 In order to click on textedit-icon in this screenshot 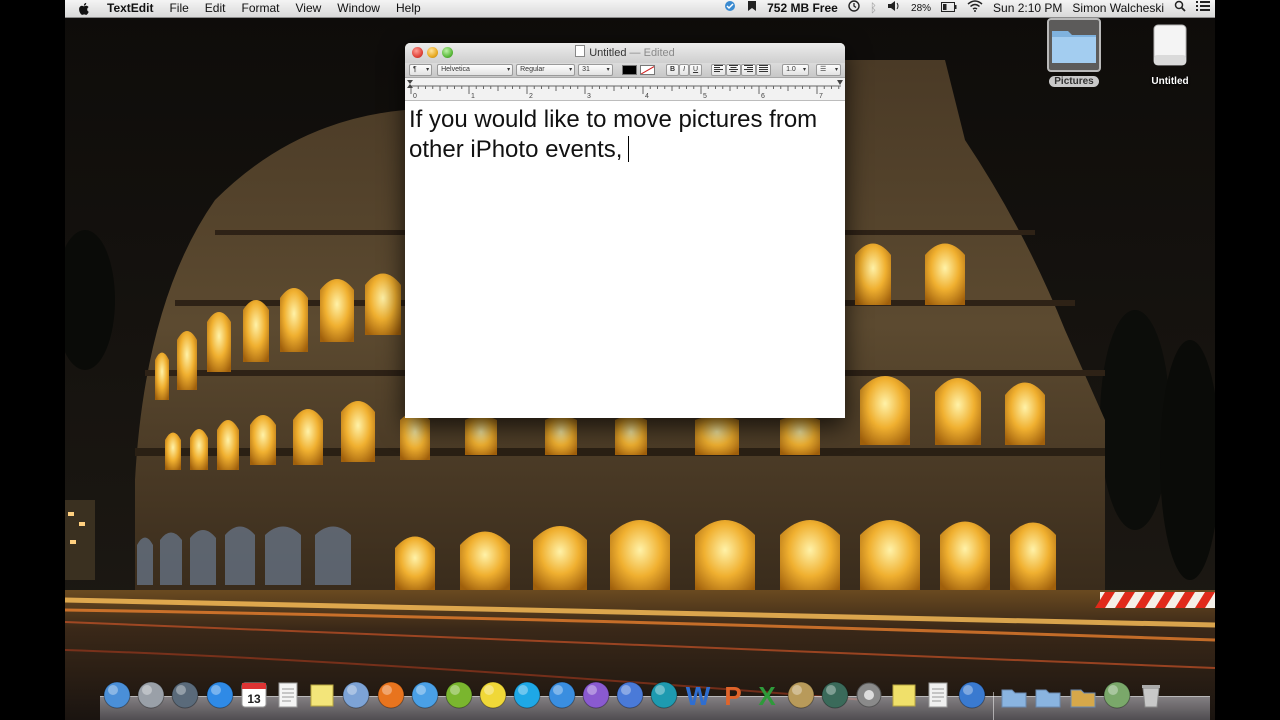, I will do `click(938, 695)`.